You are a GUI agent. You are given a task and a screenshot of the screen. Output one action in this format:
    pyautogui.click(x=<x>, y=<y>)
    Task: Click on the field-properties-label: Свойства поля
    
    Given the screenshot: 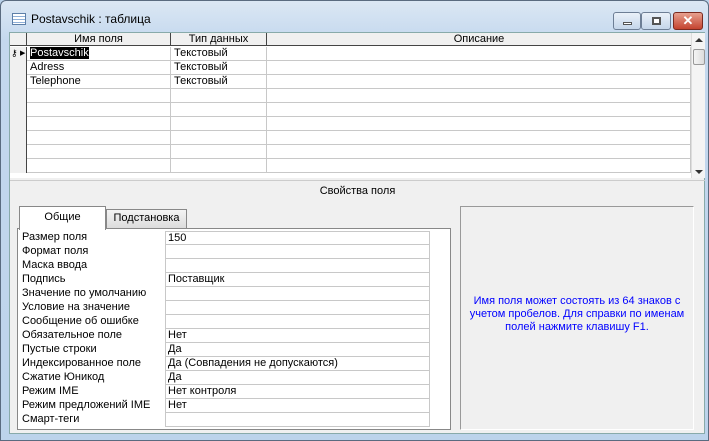 What is the action you would take?
    pyautogui.click(x=357, y=188)
    